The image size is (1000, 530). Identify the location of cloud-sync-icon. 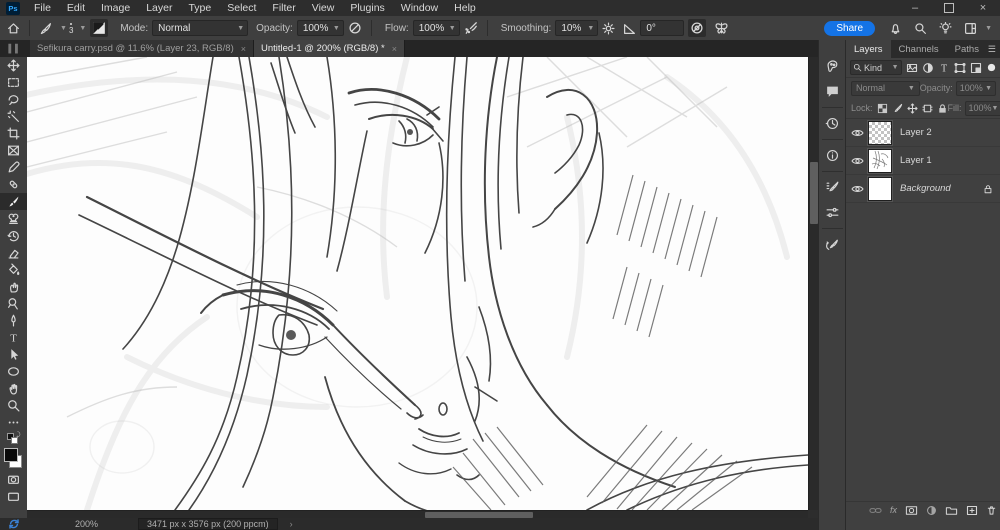
(14, 524).